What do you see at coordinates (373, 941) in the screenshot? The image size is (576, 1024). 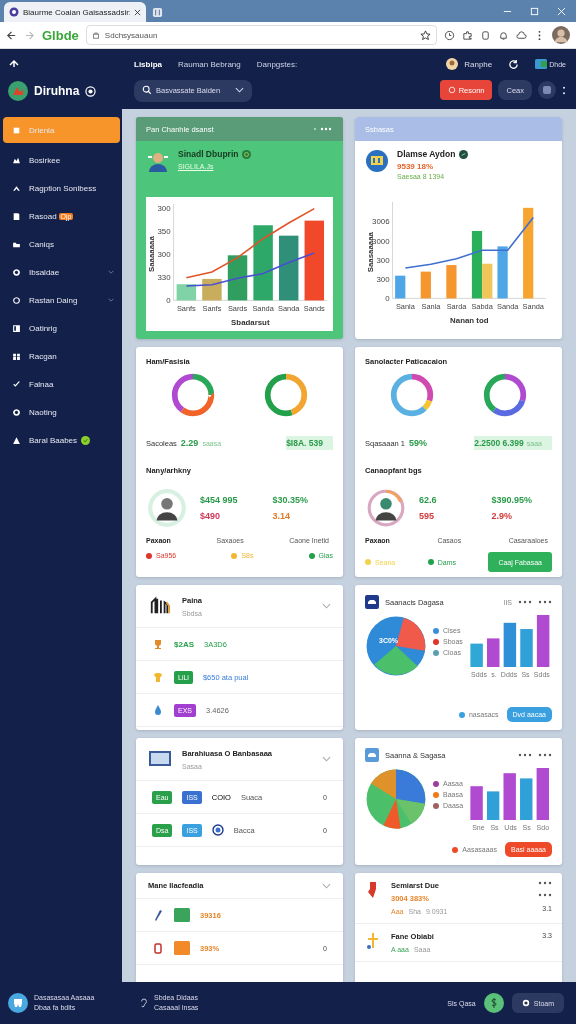 I see `cross-icon` at bounding box center [373, 941].